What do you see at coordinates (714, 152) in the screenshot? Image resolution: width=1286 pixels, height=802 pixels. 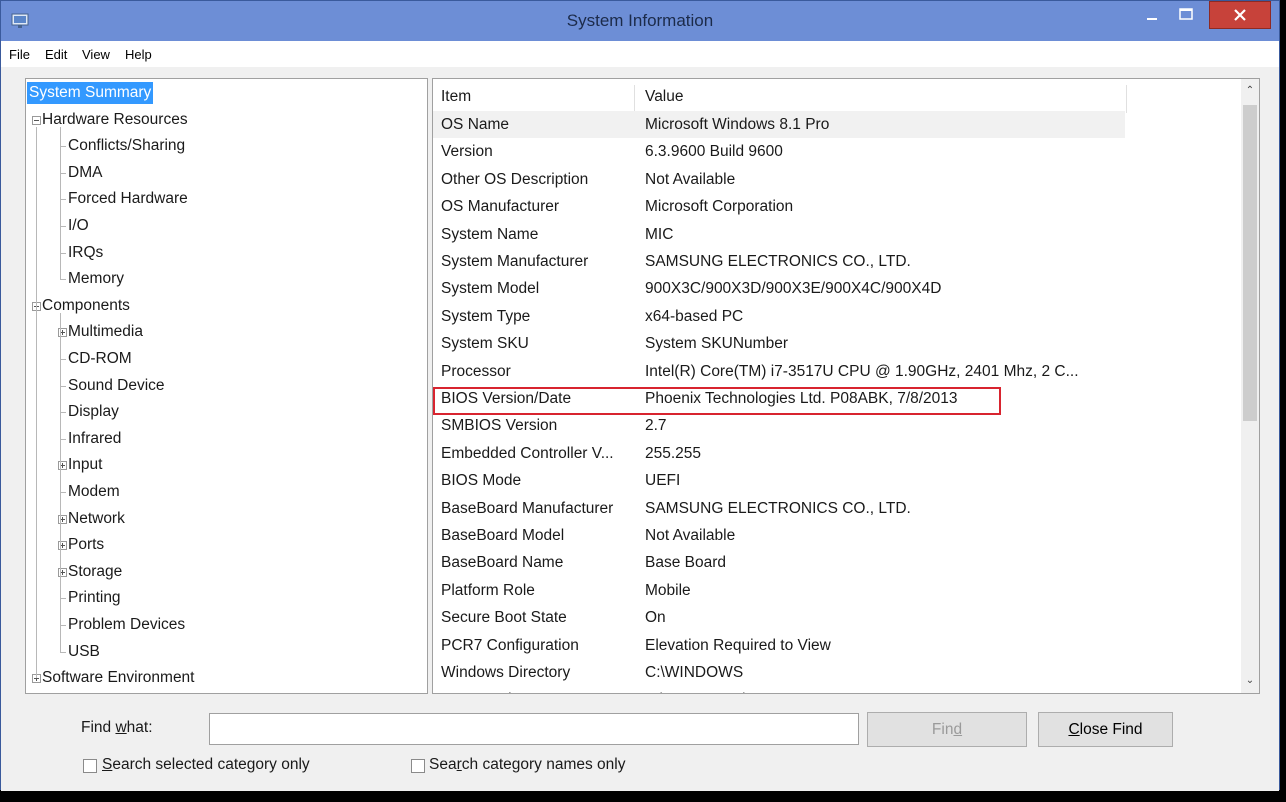 I see `cell-value: 6.3.9600 Build 9600` at bounding box center [714, 152].